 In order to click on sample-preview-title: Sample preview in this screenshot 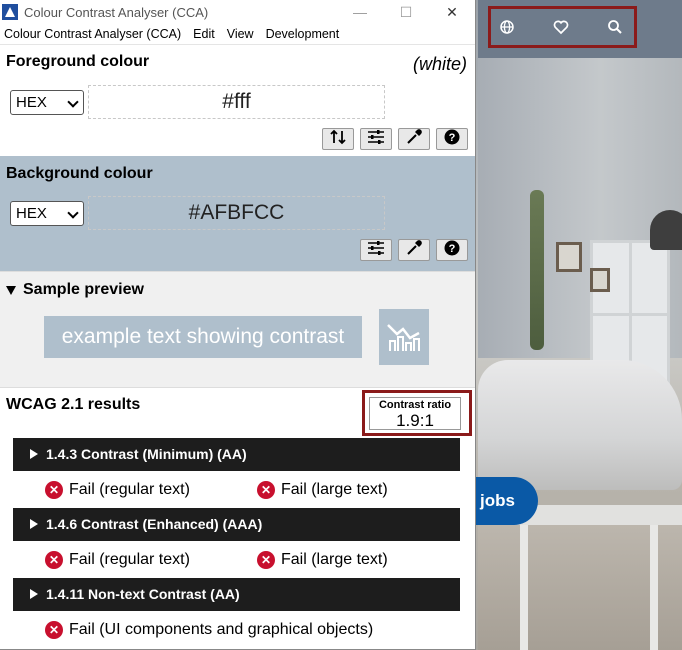, I will do `click(83, 290)`.